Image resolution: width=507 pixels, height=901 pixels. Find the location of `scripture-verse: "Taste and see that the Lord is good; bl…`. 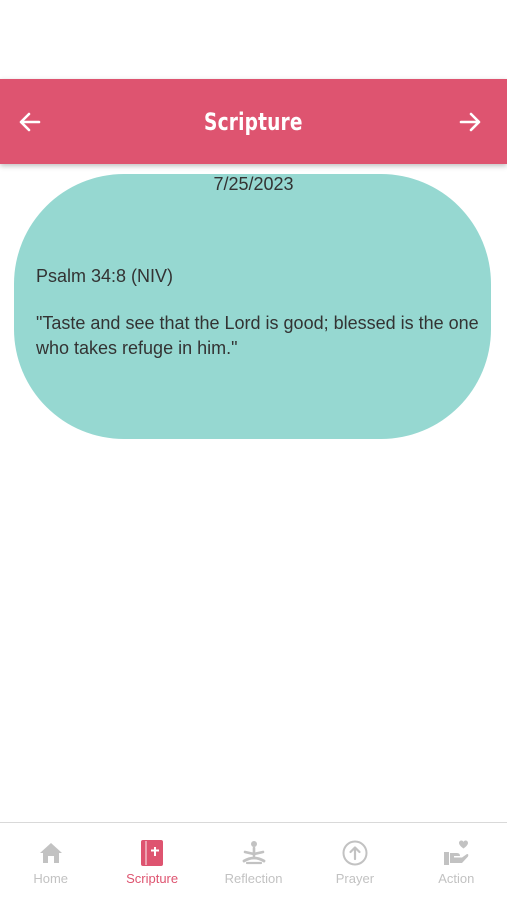

scripture-verse: "Taste and see that the Lord is good; bl… is located at coordinates (257, 335).